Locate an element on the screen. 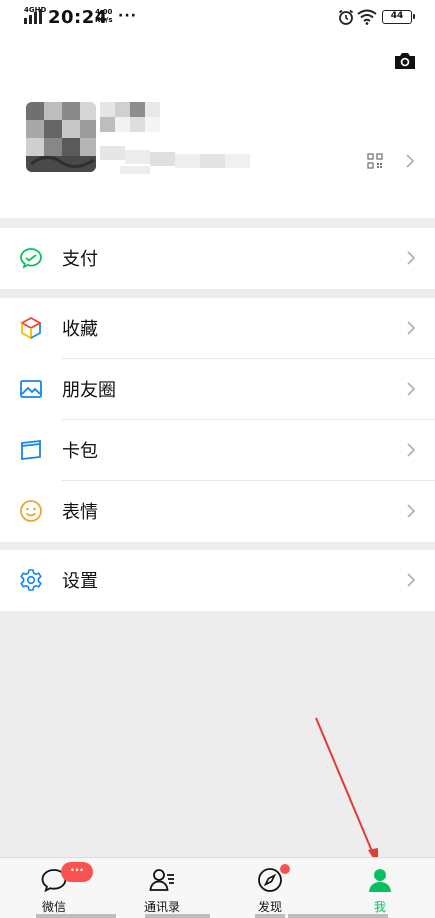 This screenshot has width=435, height=918. person-icon is located at coordinates (380, 880).